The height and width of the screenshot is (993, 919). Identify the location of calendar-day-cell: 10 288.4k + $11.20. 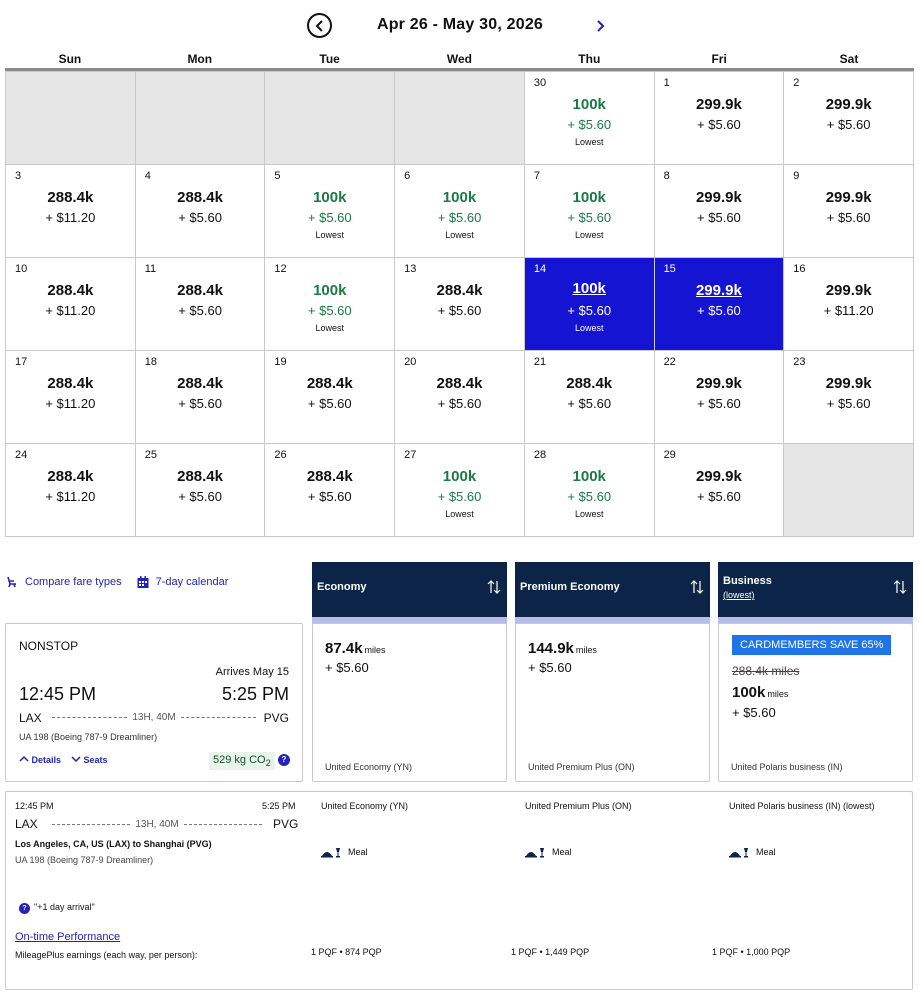
(71, 304).